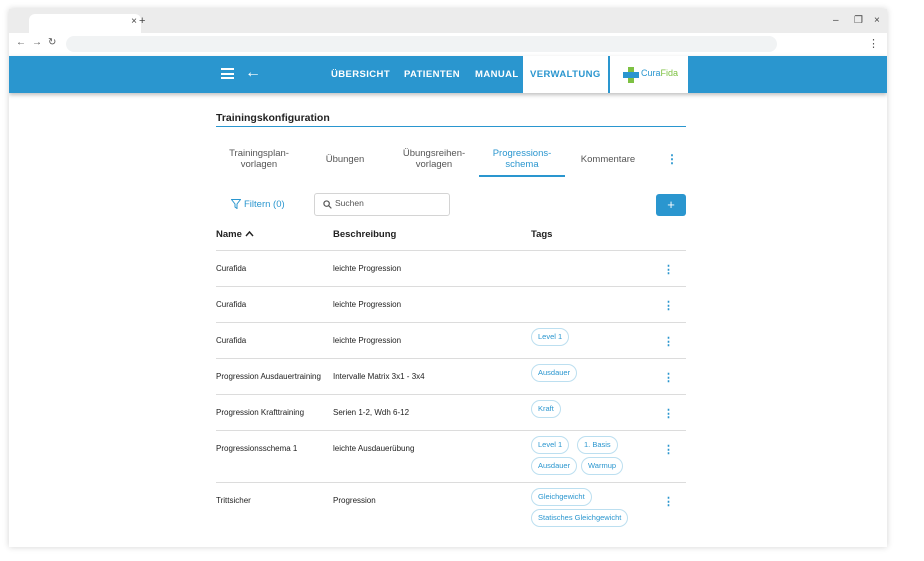  Describe the element at coordinates (134, 21) in the screenshot. I see `tab-close-icon: ×` at that location.